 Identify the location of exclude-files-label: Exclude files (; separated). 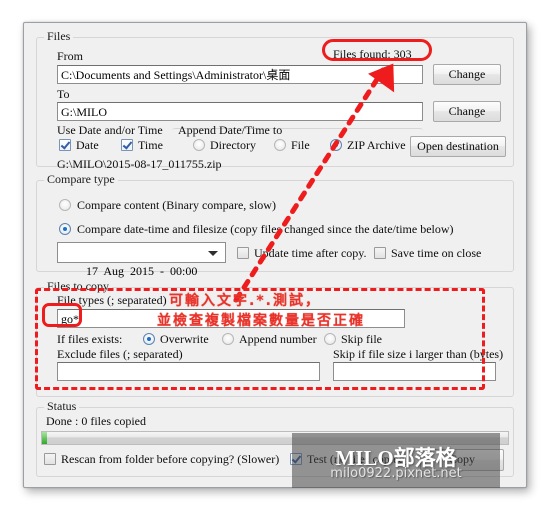
(120, 354).